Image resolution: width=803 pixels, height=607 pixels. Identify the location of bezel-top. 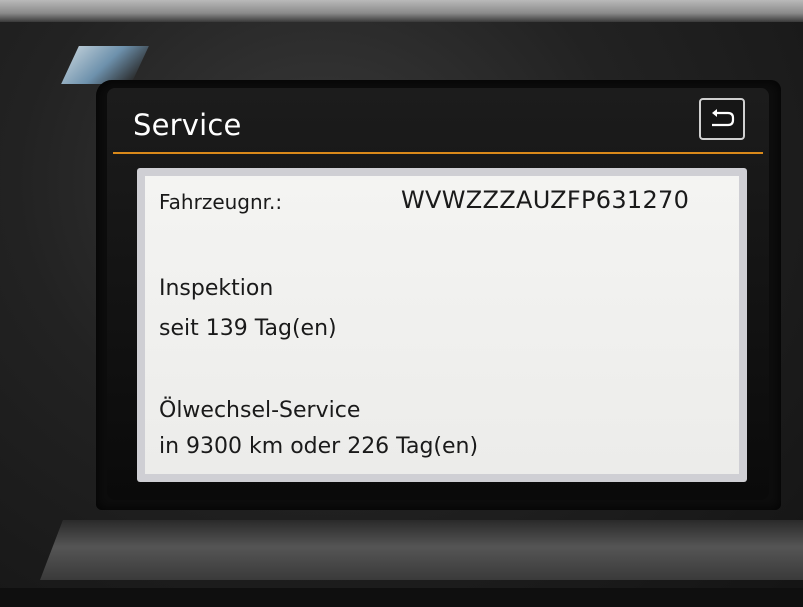
(401, 11).